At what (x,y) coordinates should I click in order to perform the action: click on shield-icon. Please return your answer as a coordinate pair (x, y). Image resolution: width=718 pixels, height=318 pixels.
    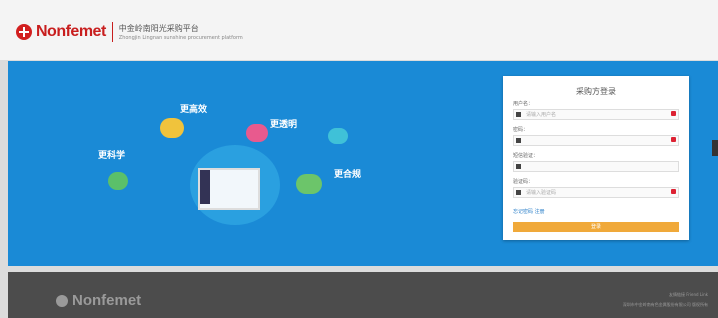
    Looking at the image, I should click on (518, 192).